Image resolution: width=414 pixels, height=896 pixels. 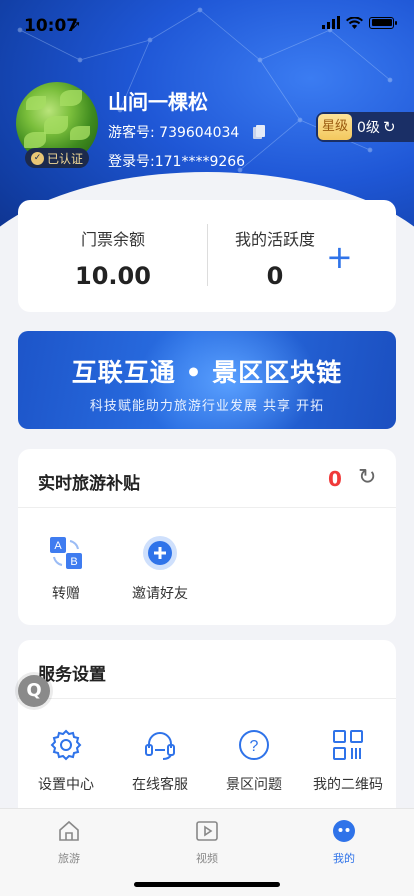 What do you see at coordinates (368, 128) in the screenshot?
I see `level-value: 0级` at bounding box center [368, 128].